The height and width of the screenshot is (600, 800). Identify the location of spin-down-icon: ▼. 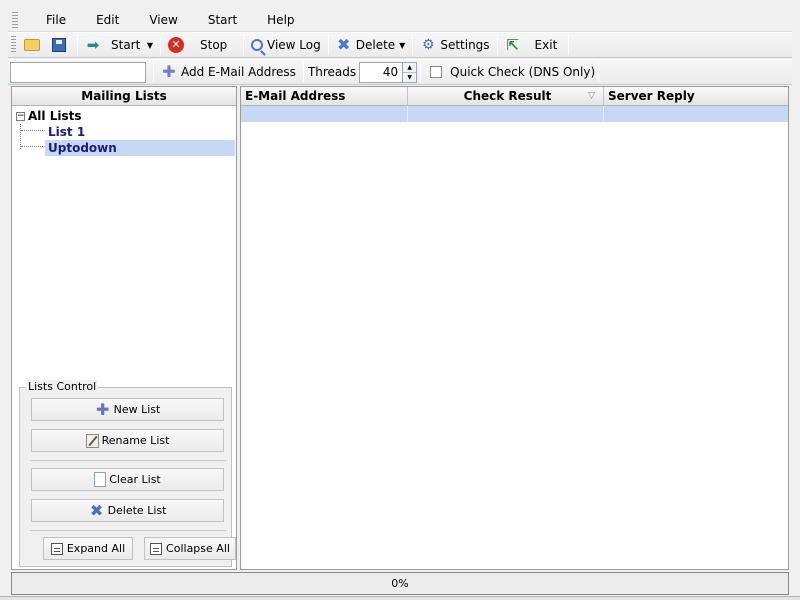
(409, 77).